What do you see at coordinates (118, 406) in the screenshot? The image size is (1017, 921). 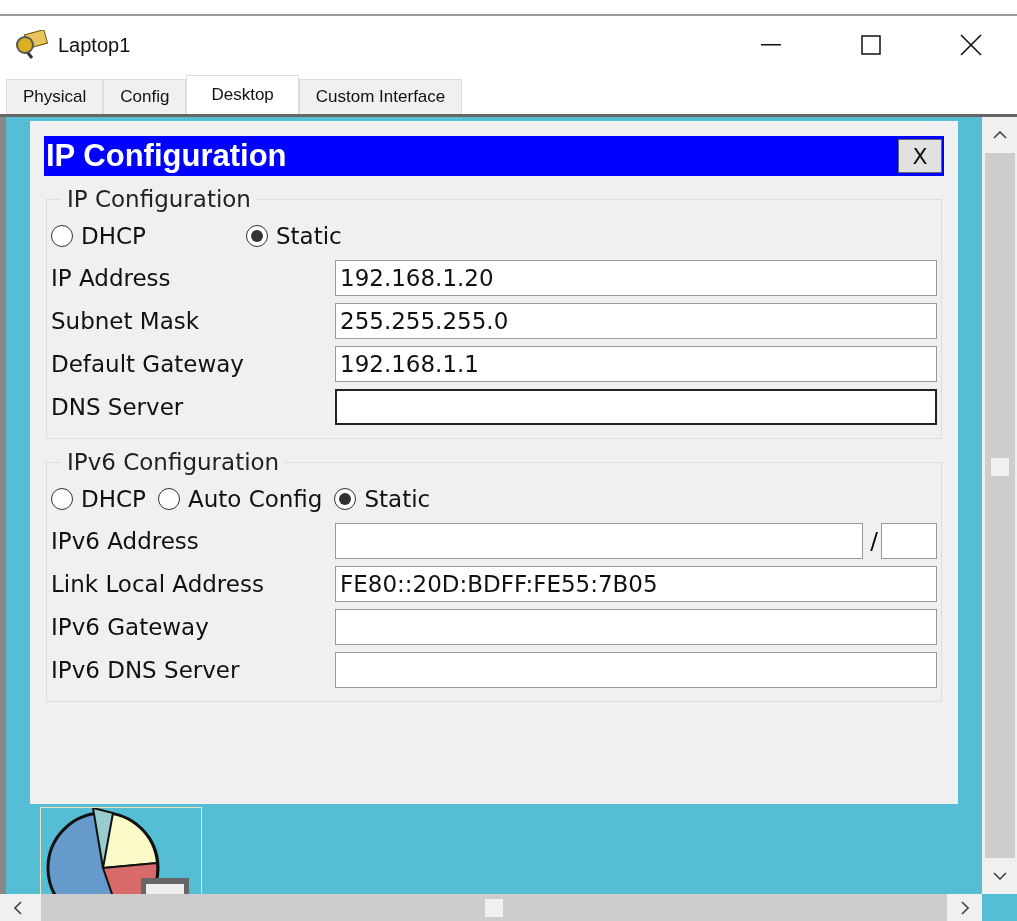 I see `field-label: DNS Server` at bounding box center [118, 406].